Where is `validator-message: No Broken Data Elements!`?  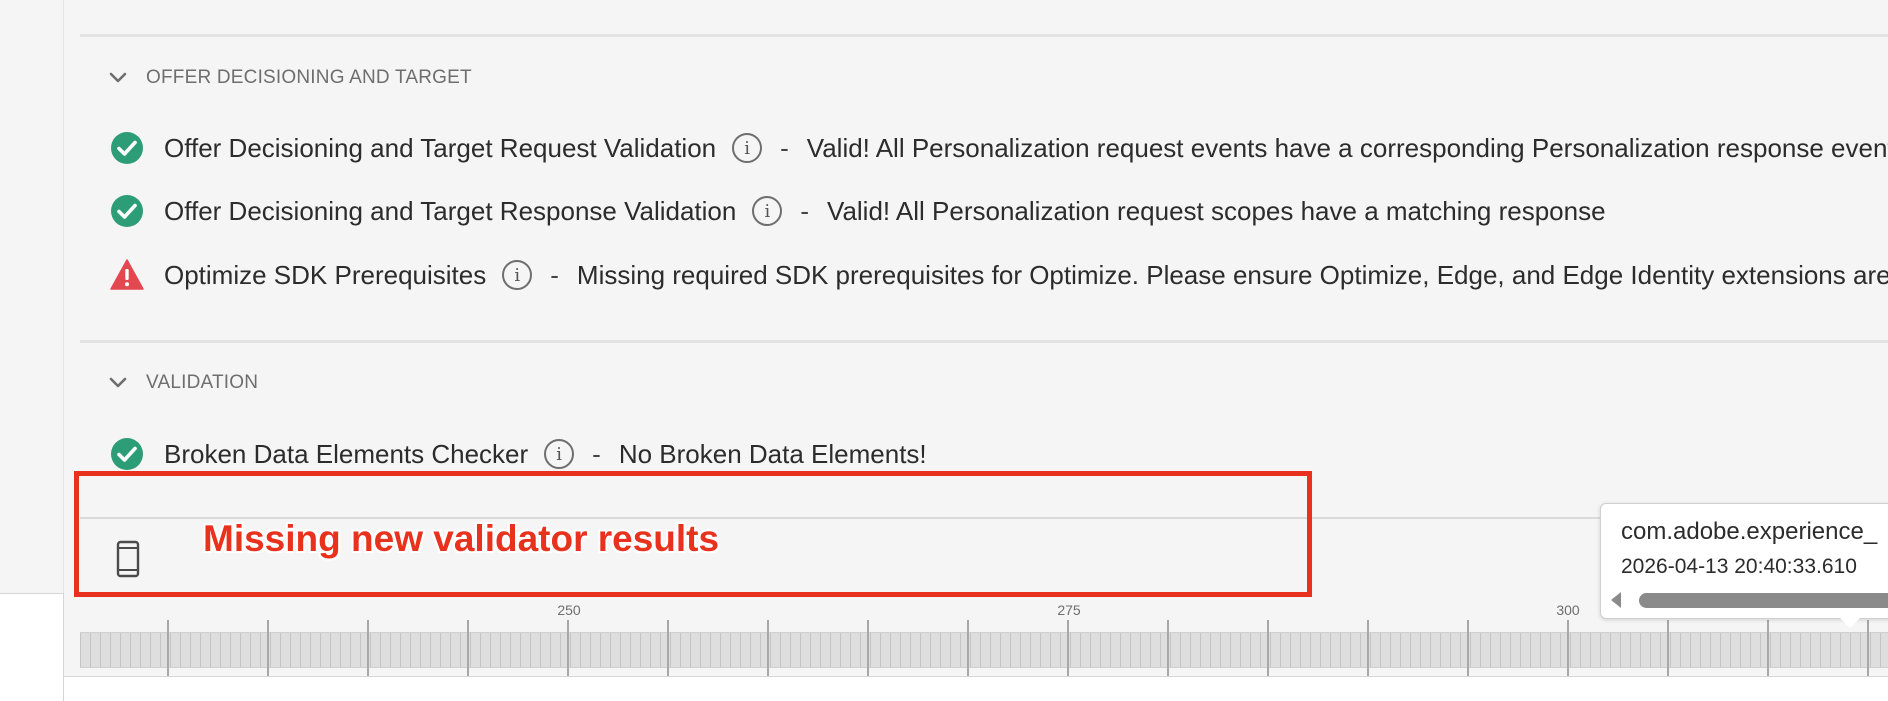 validator-message: No Broken Data Elements! is located at coordinates (772, 453).